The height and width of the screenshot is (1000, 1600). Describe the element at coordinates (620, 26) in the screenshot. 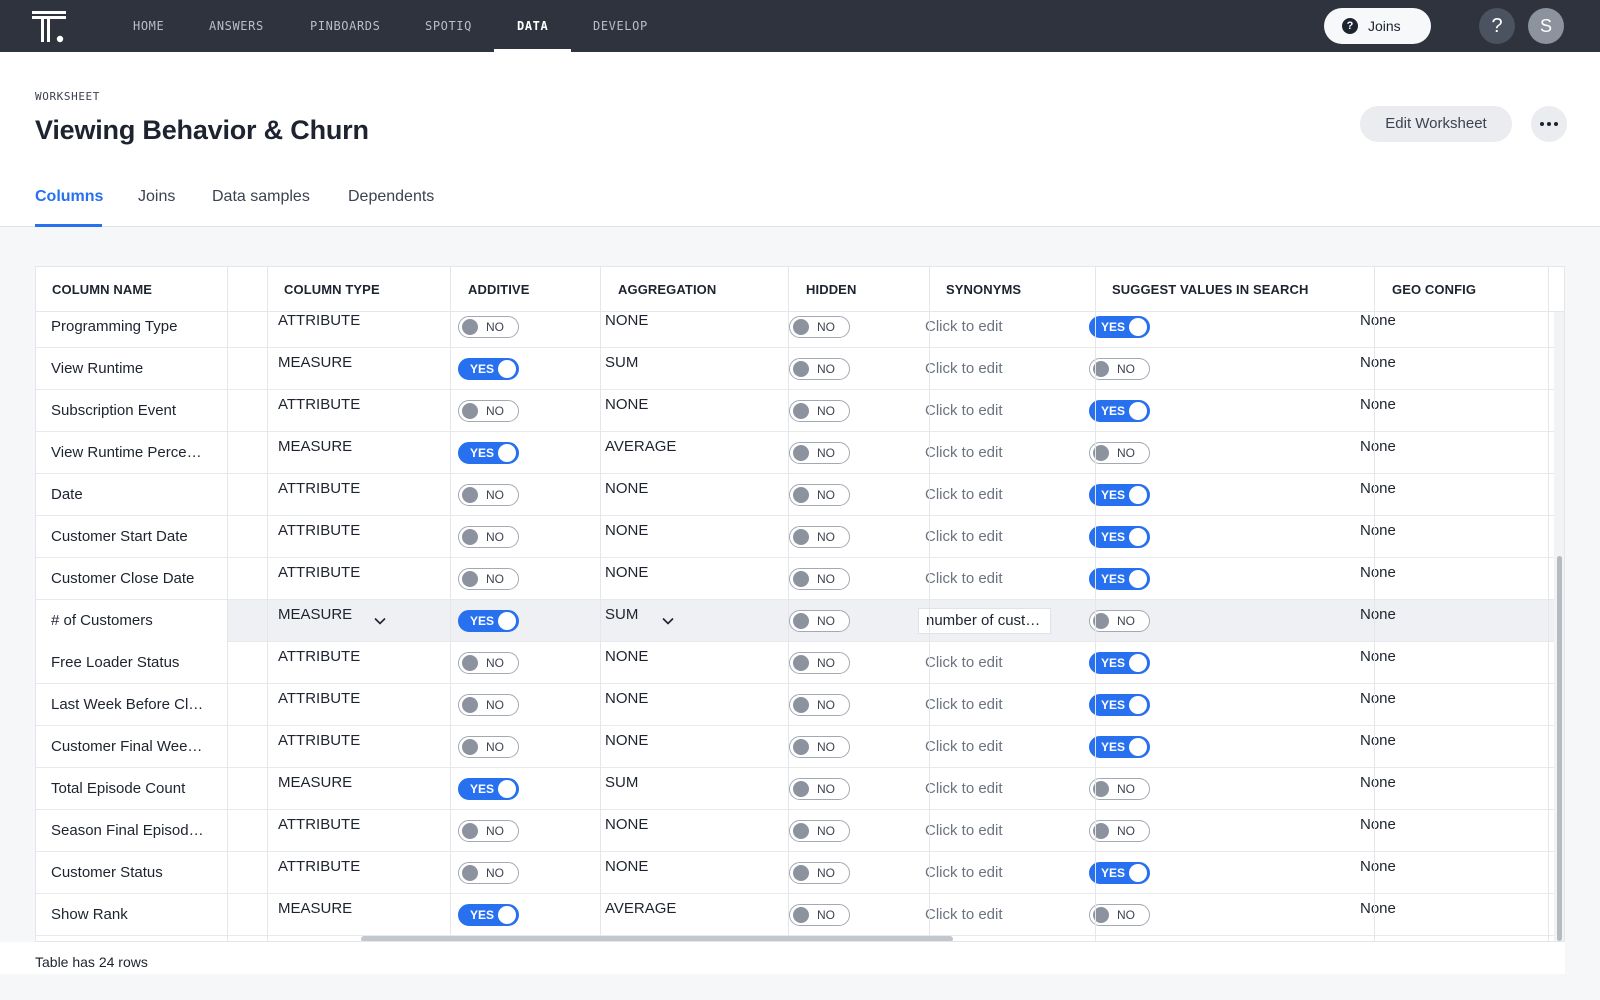

I see `nav-develop: DEVELOP` at that location.